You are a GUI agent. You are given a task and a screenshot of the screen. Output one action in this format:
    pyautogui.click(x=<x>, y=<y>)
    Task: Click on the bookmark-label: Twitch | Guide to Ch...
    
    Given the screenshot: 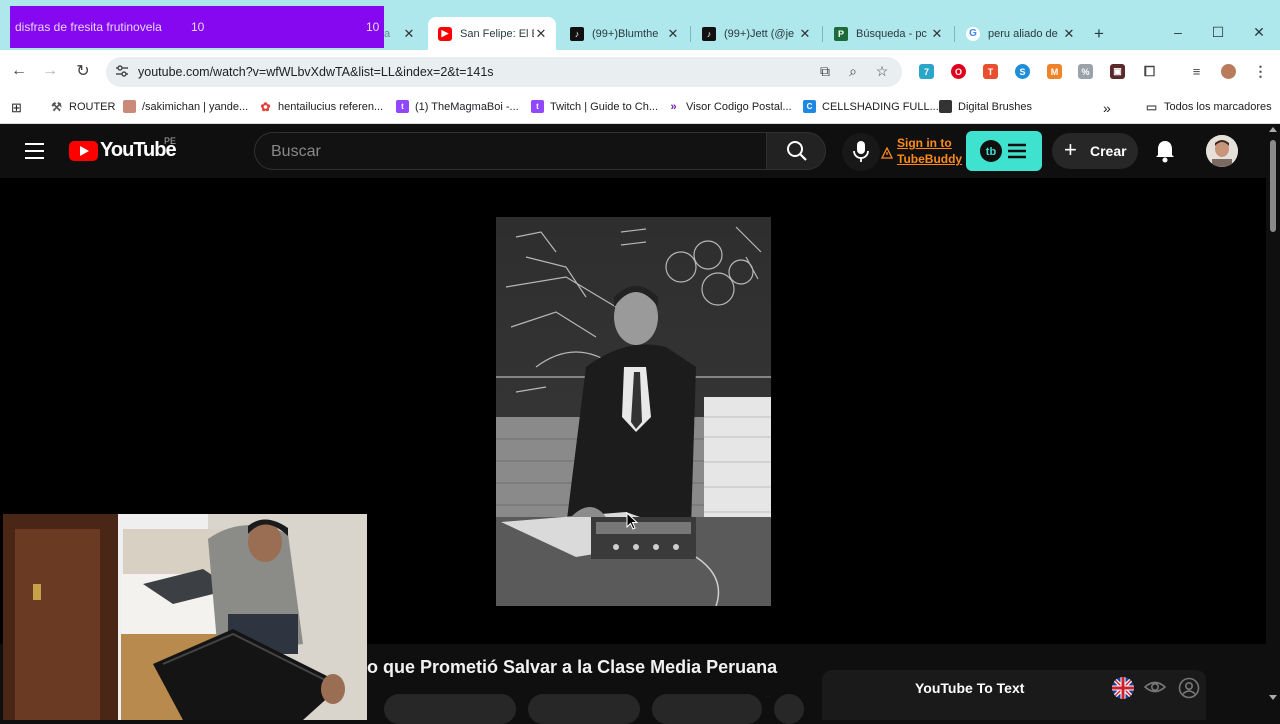 What is the action you would take?
    pyautogui.click(x=604, y=106)
    